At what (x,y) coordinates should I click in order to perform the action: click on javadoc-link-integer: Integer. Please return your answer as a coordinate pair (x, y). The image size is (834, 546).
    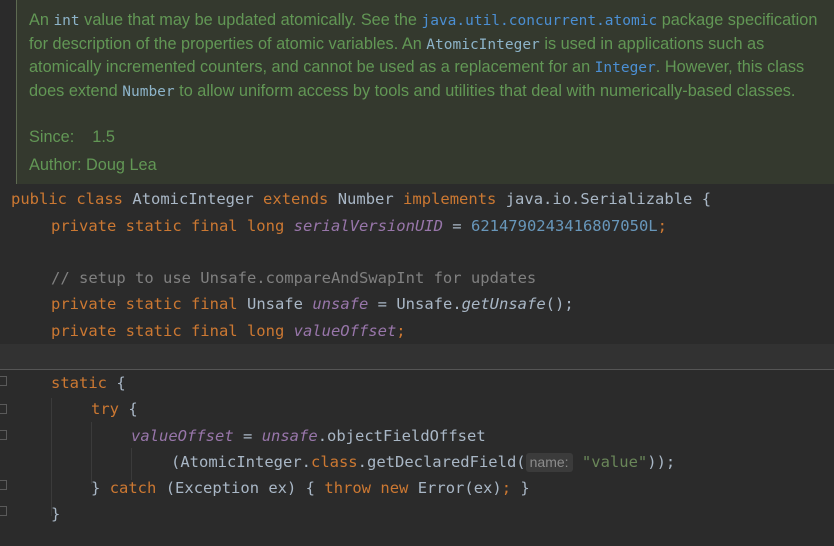
    Looking at the image, I should click on (625, 68).